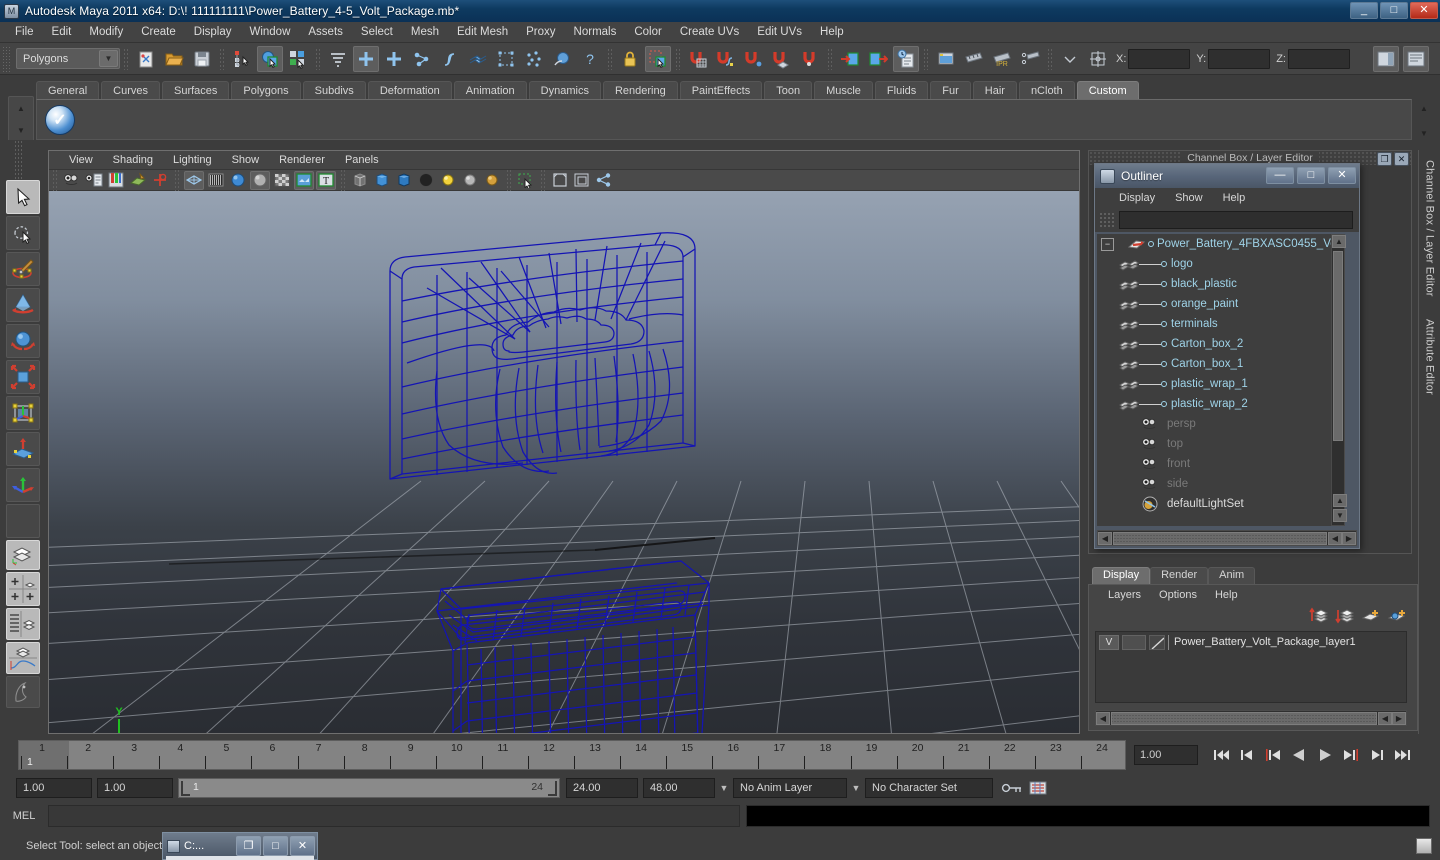  Describe the element at coordinates (506, 59) in the screenshot. I see `select-mask-deformations-icon` at that location.